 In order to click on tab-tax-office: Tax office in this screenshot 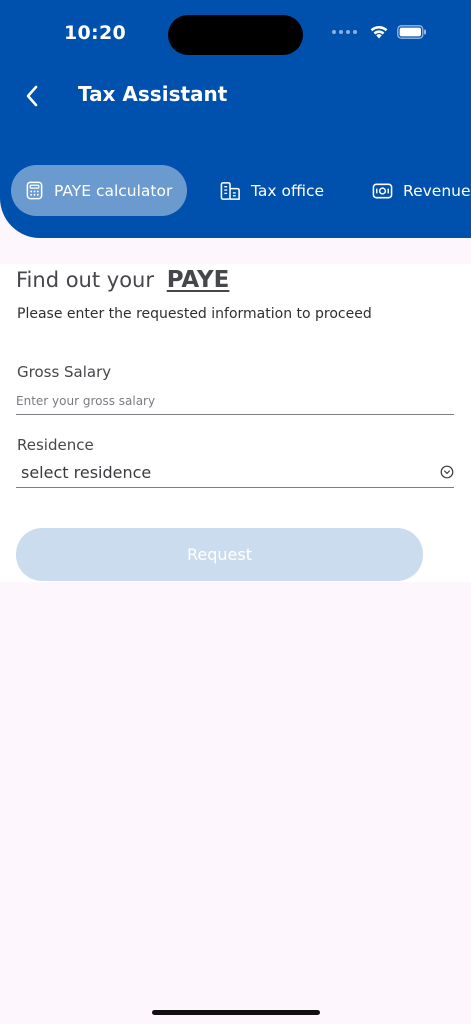, I will do `click(272, 190)`.